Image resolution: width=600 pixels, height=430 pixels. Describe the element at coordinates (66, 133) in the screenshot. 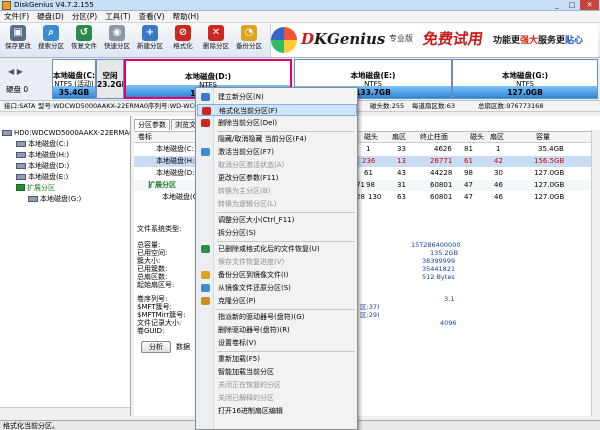

I see `tree-disk-root: HD0:WDCWD5000AAKX-22ERMA0` at that location.